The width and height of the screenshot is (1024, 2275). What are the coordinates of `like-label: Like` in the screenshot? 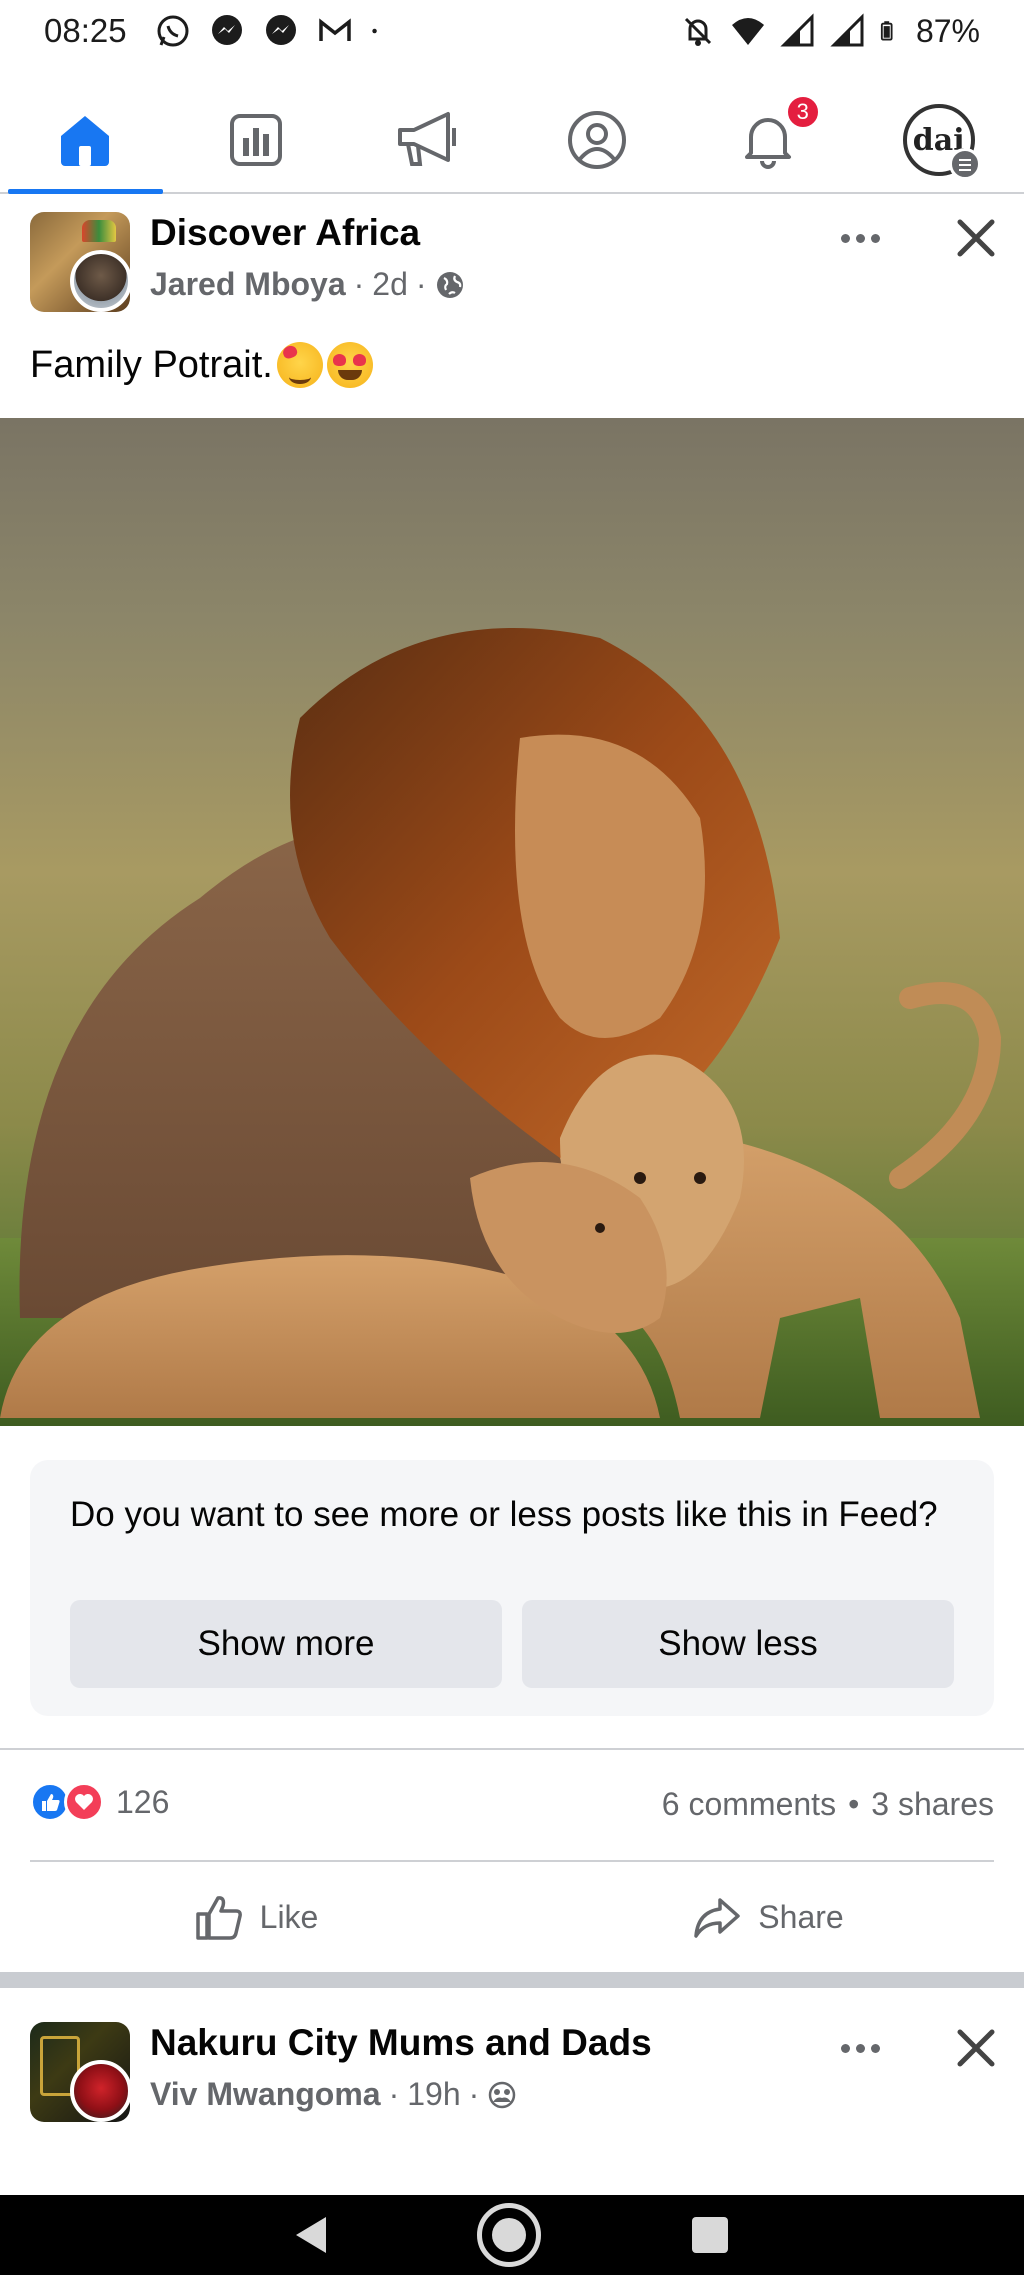 It's located at (289, 1916).